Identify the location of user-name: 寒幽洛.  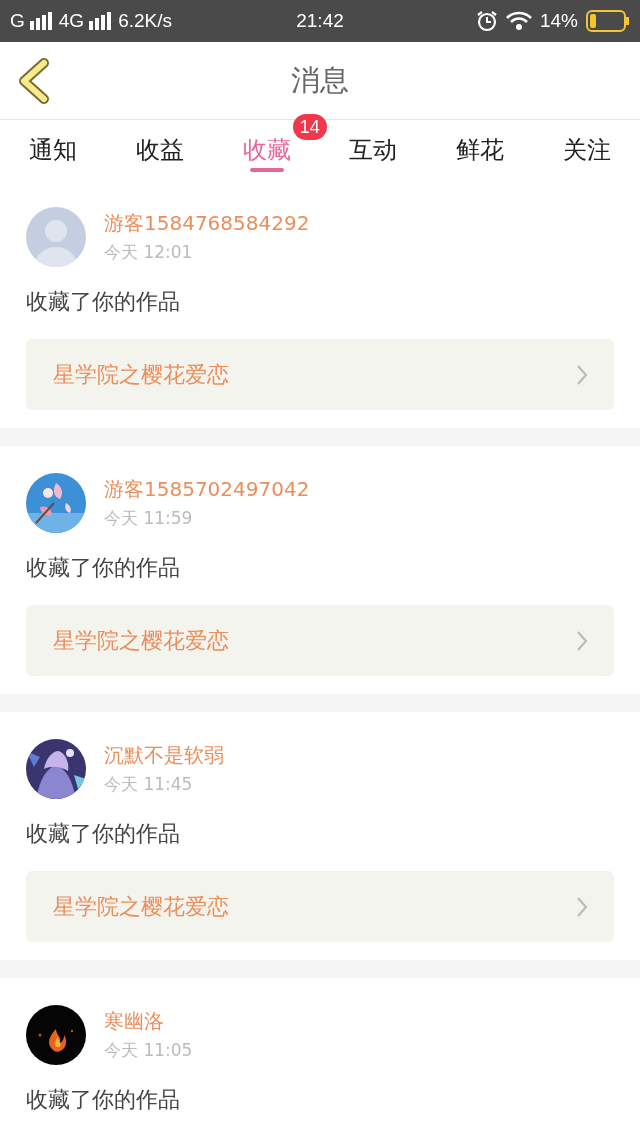
(148, 1021).